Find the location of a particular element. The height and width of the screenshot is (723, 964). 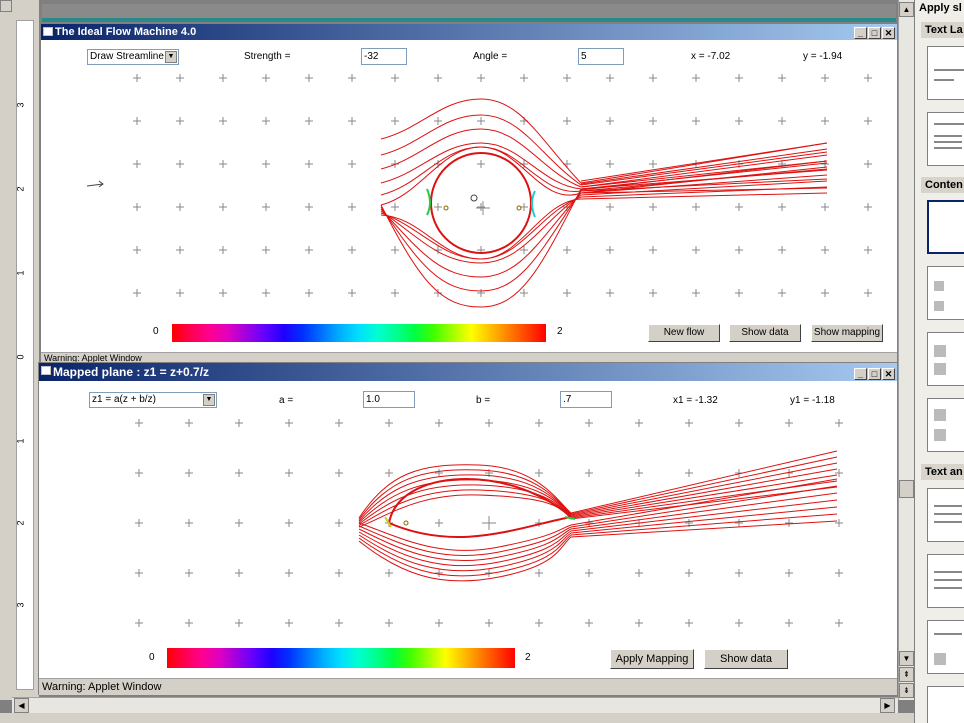

angle-label: Angle = is located at coordinates (490, 56).